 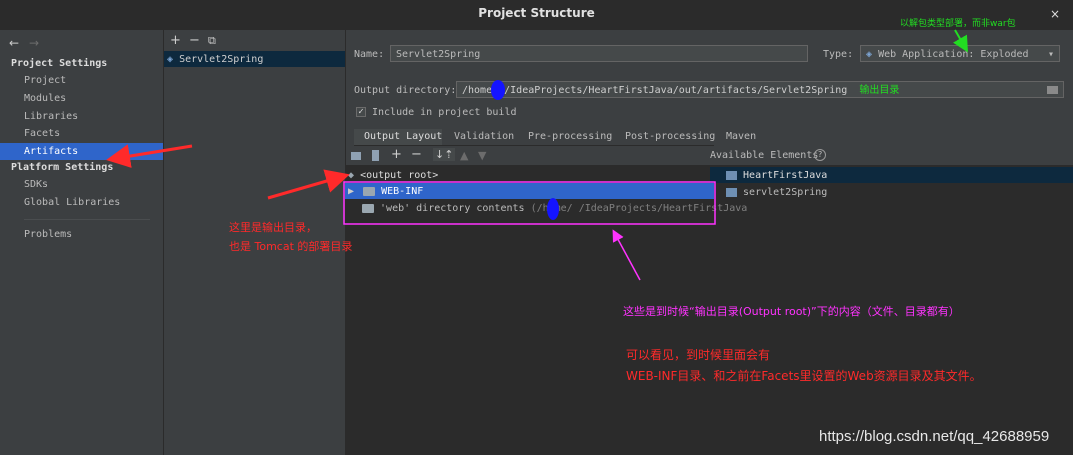 What do you see at coordinates (149, 156) in the screenshot?
I see `arrow-to-artifacts` at bounding box center [149, 156].